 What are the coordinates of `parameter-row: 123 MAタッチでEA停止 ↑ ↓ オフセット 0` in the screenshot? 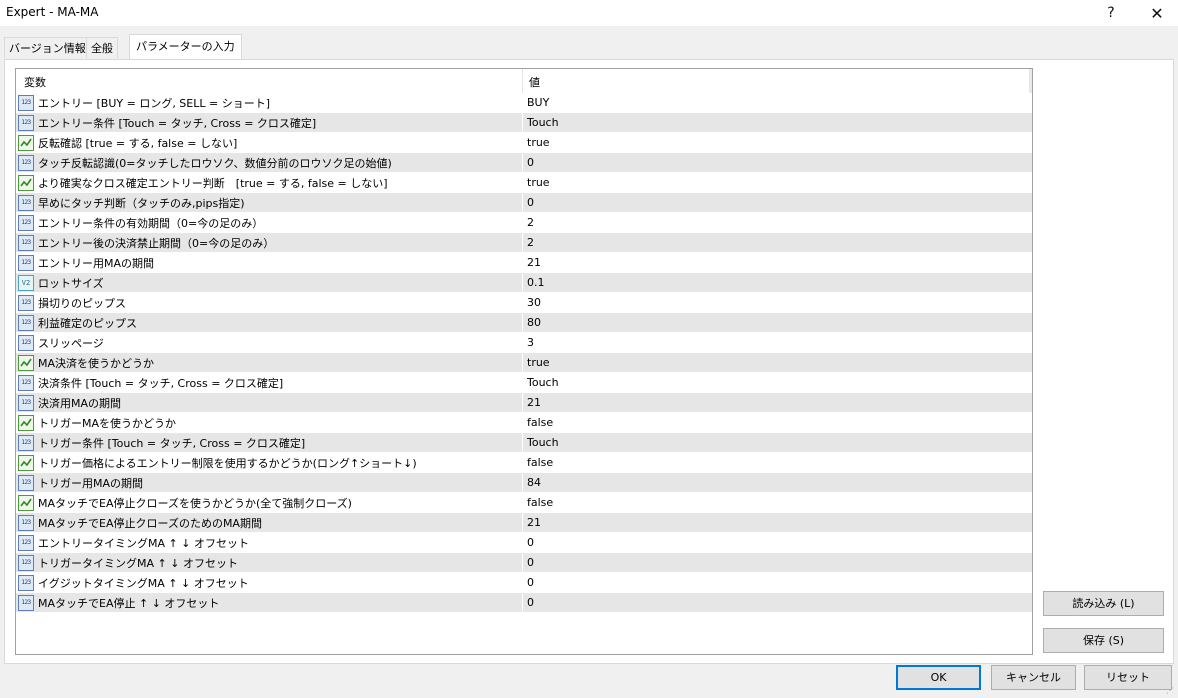 It's located at (524, 603).